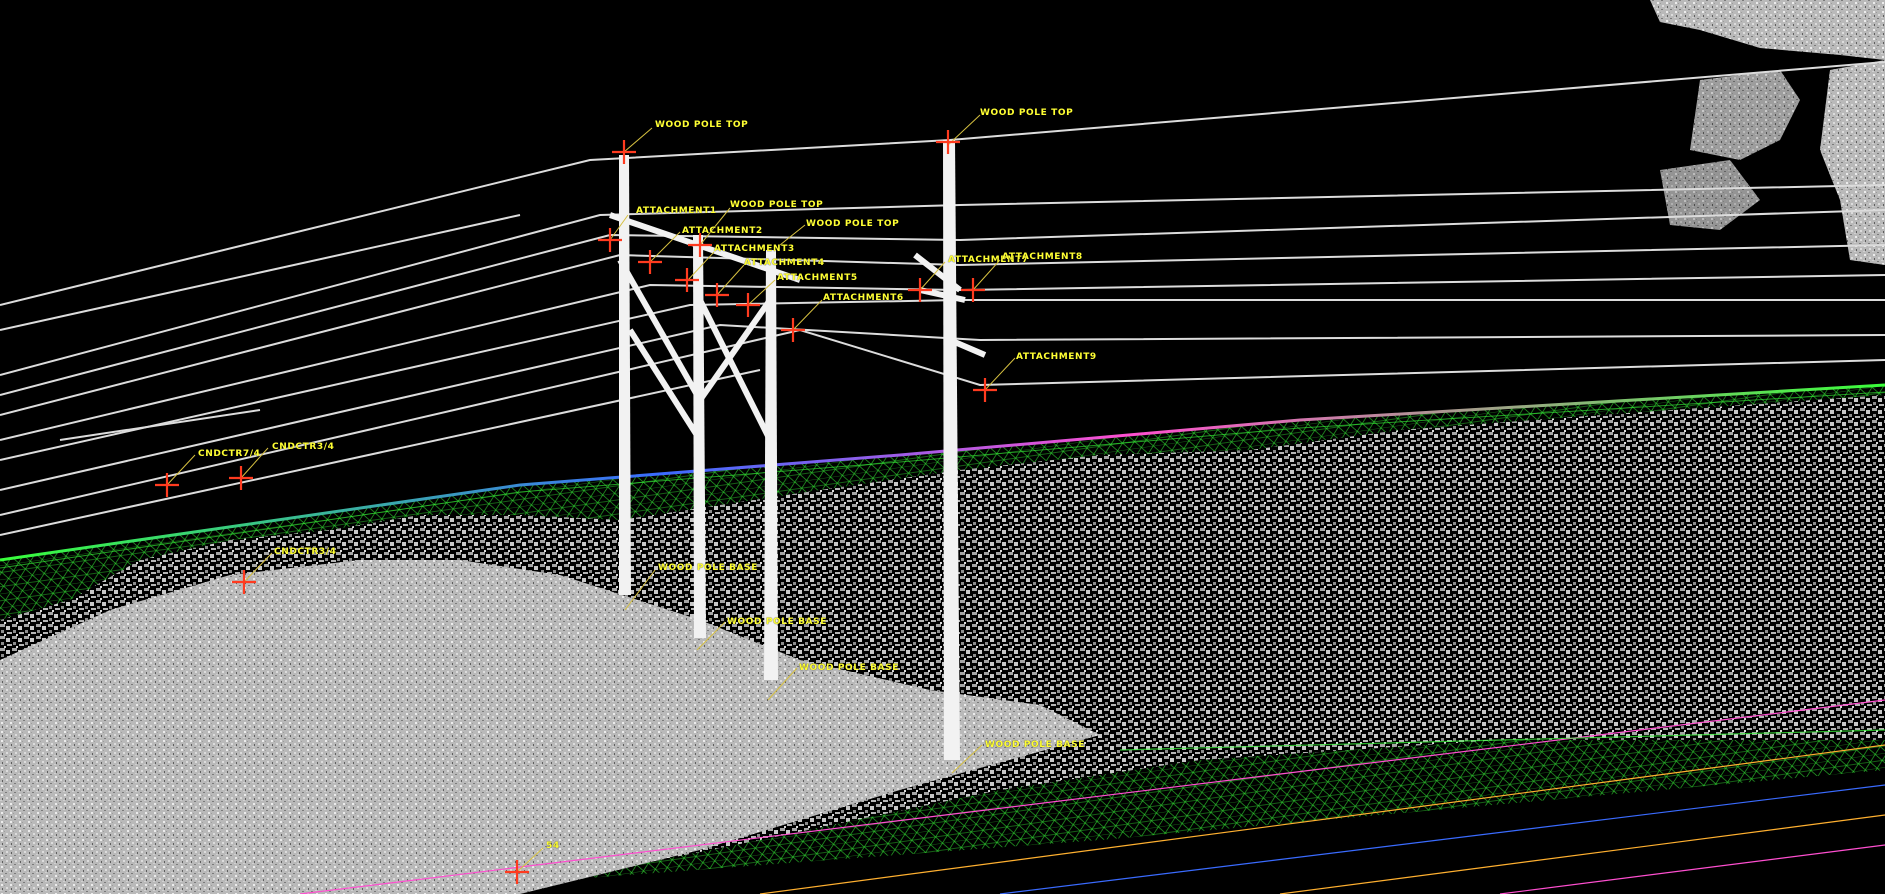 The image size is (1885, 894). What do you see at coordinates (229, 454) in the screenshot?
I see `label-cndctr-a: CNDCTR7/4` at bounding box center [229, 454].